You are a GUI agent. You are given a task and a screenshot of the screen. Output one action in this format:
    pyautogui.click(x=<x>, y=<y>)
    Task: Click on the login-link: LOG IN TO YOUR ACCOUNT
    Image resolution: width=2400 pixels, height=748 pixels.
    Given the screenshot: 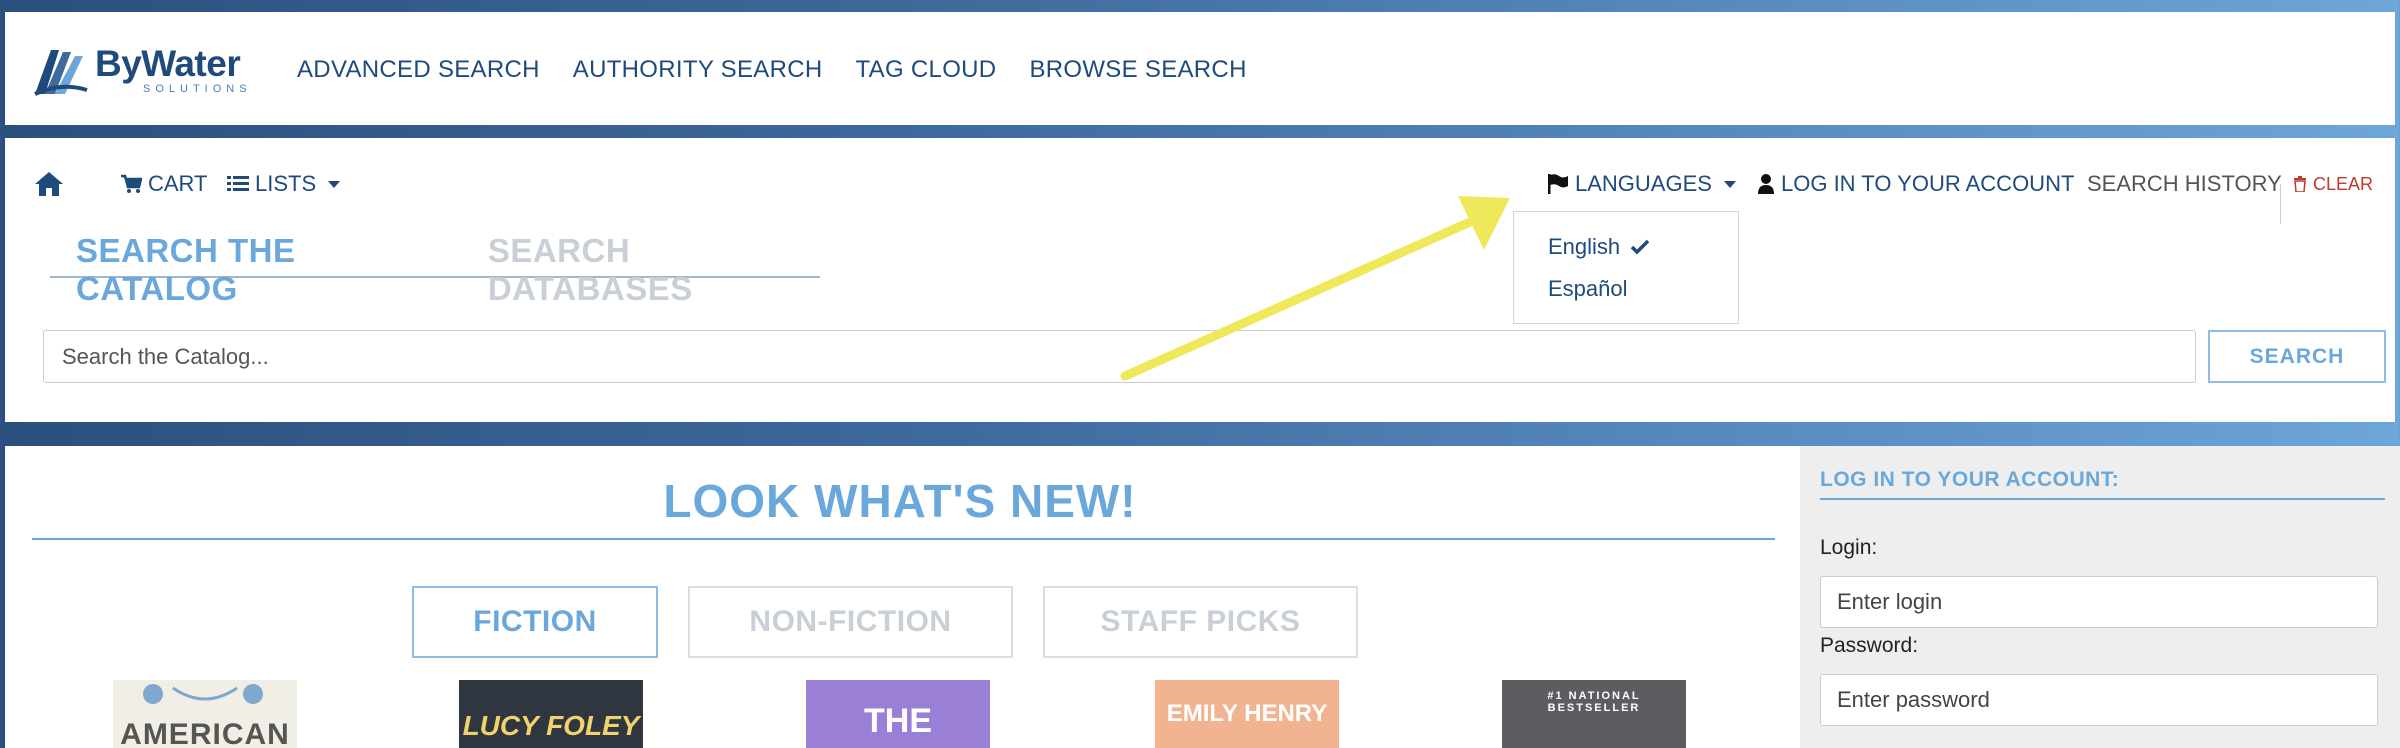 What is the action you would take?
    pyautogui.click(x=1915, y=184)
    